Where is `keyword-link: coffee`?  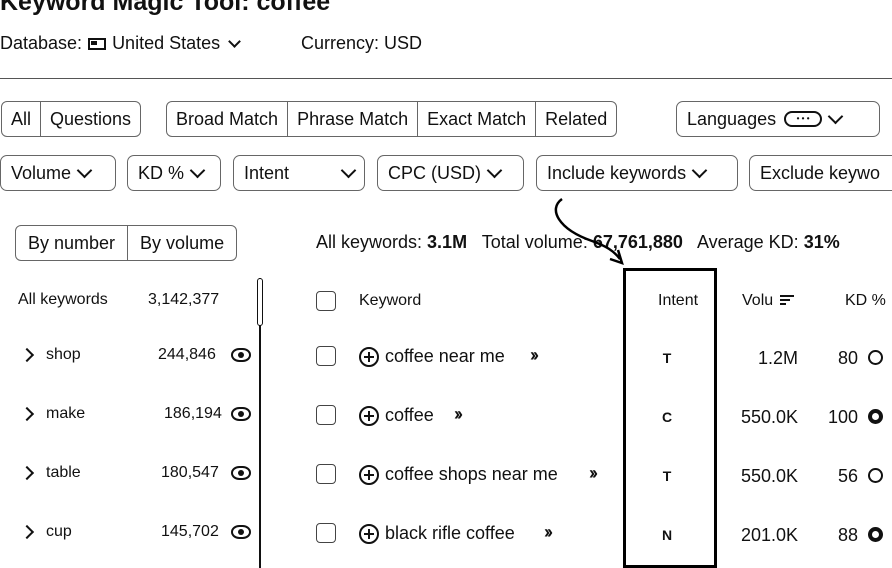 keyword-link: coffee is located at coordinates (409, 415).